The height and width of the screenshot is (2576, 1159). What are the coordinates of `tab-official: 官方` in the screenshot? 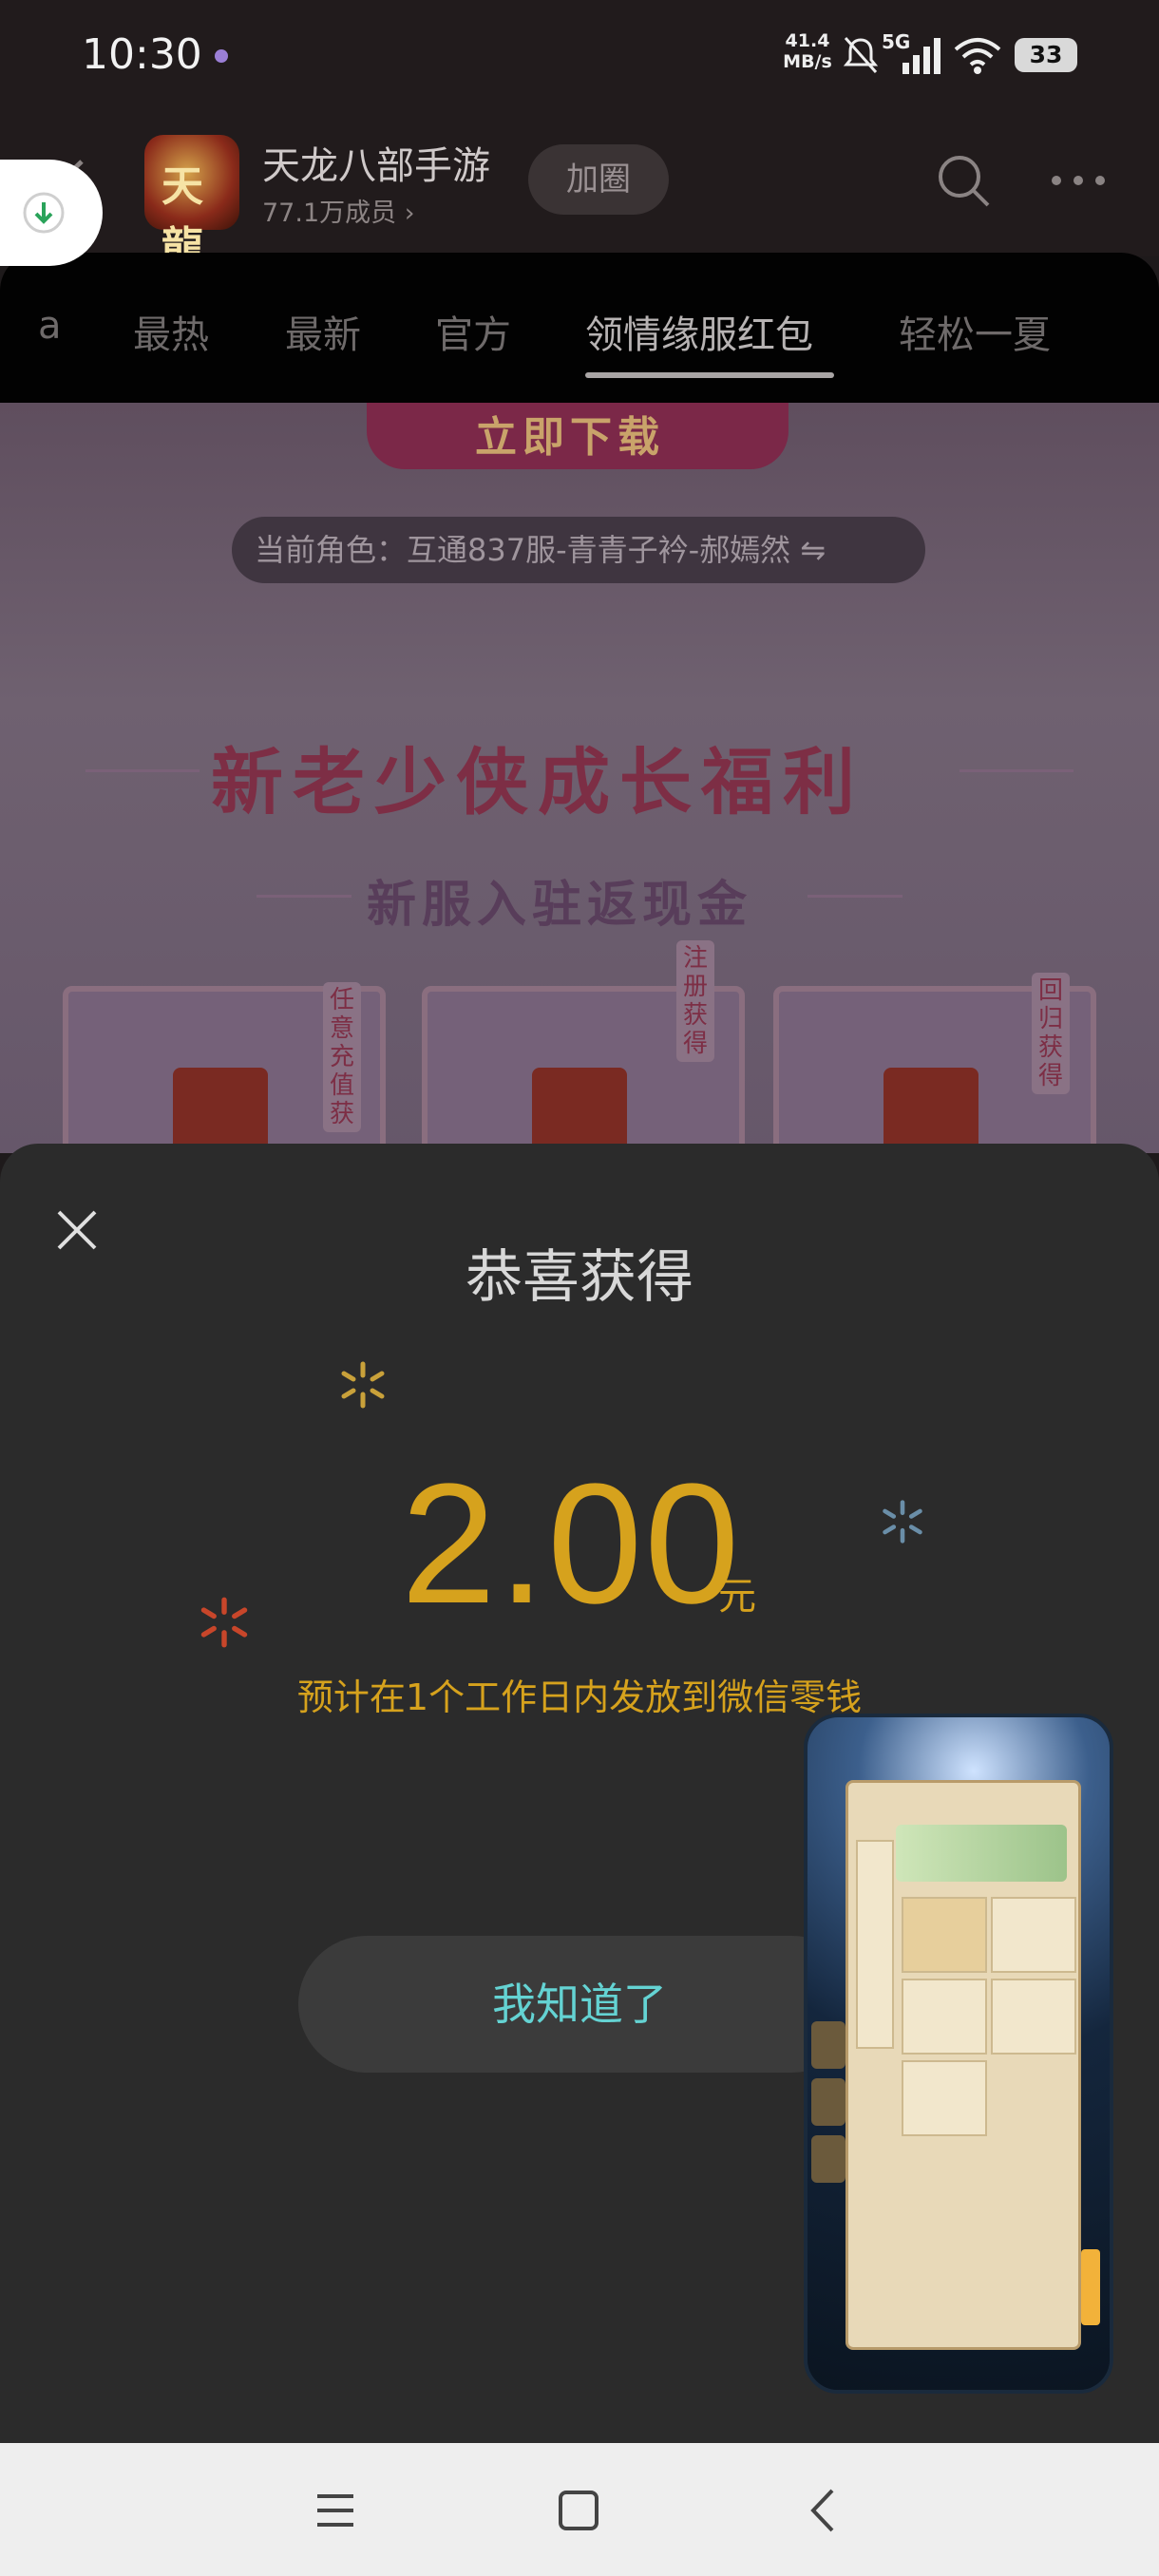 It's located at (473, 331).